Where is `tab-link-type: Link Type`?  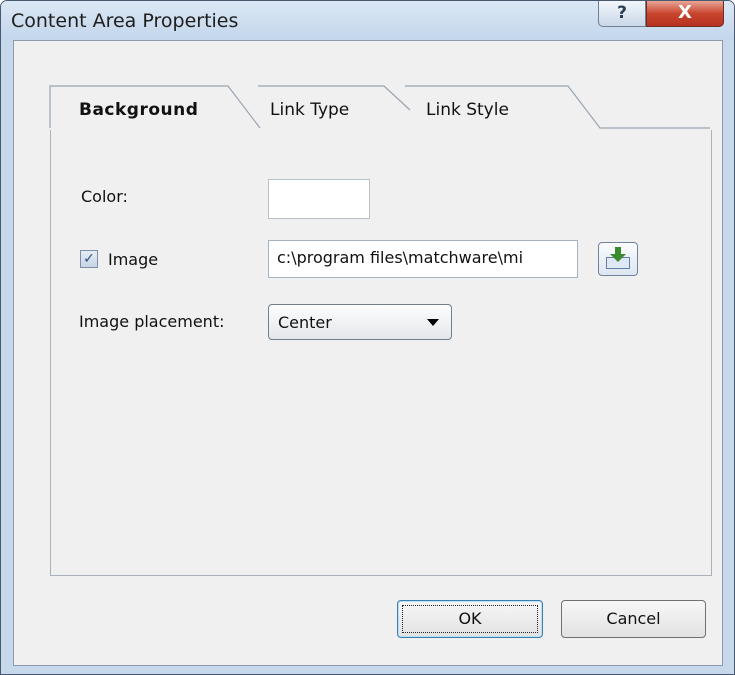
tab-link-type: Link Type is located at coordinates (309, 110).